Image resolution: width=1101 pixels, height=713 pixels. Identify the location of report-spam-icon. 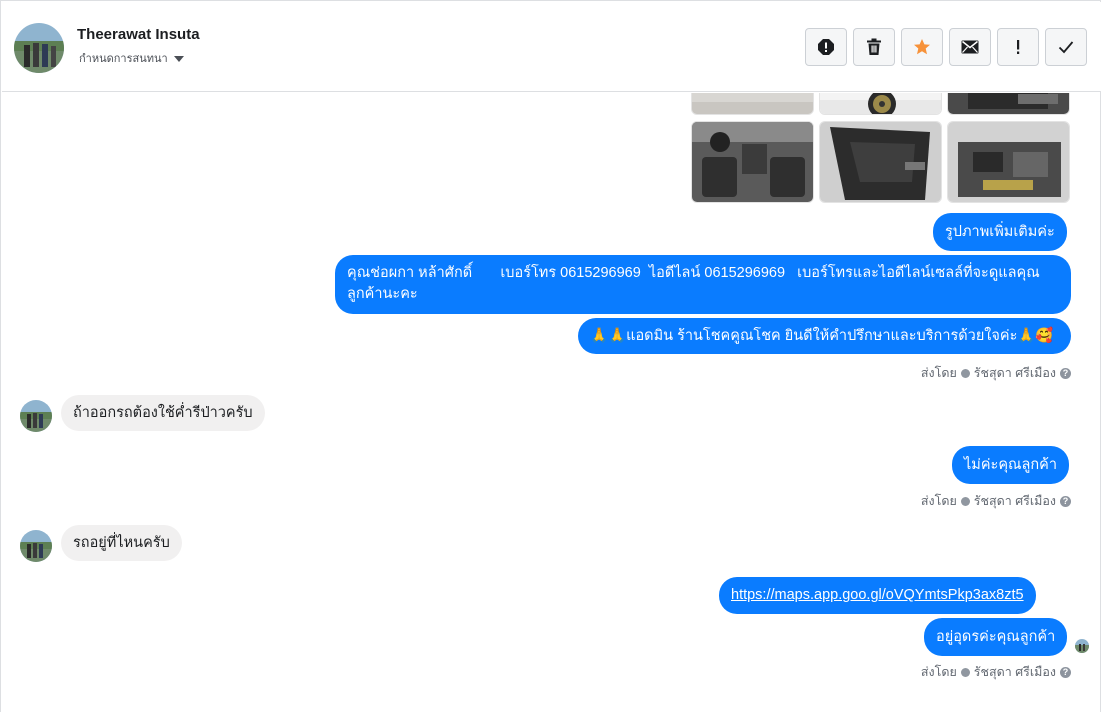
(826, 47).